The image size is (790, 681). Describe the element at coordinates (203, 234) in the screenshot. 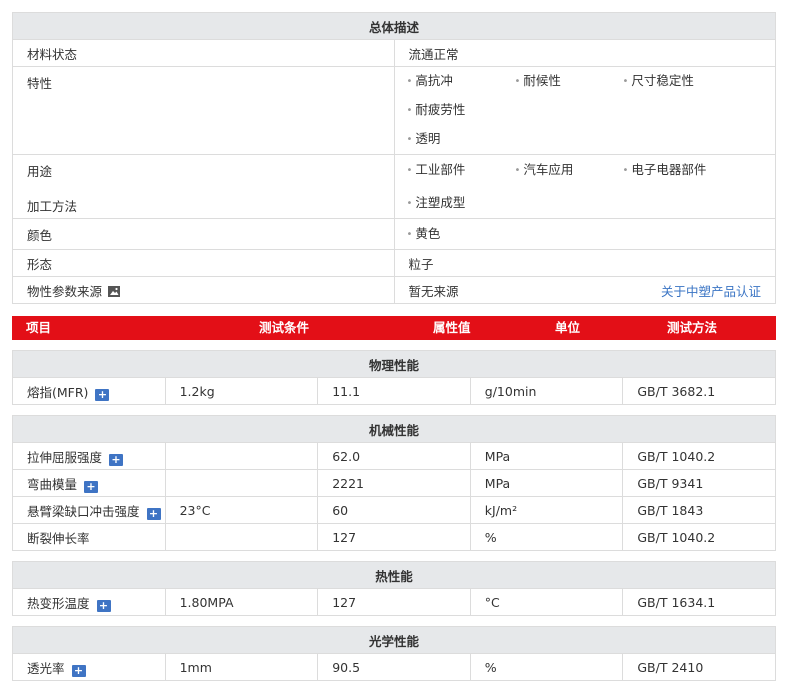

I see `overview-key: 颜色` at that location.